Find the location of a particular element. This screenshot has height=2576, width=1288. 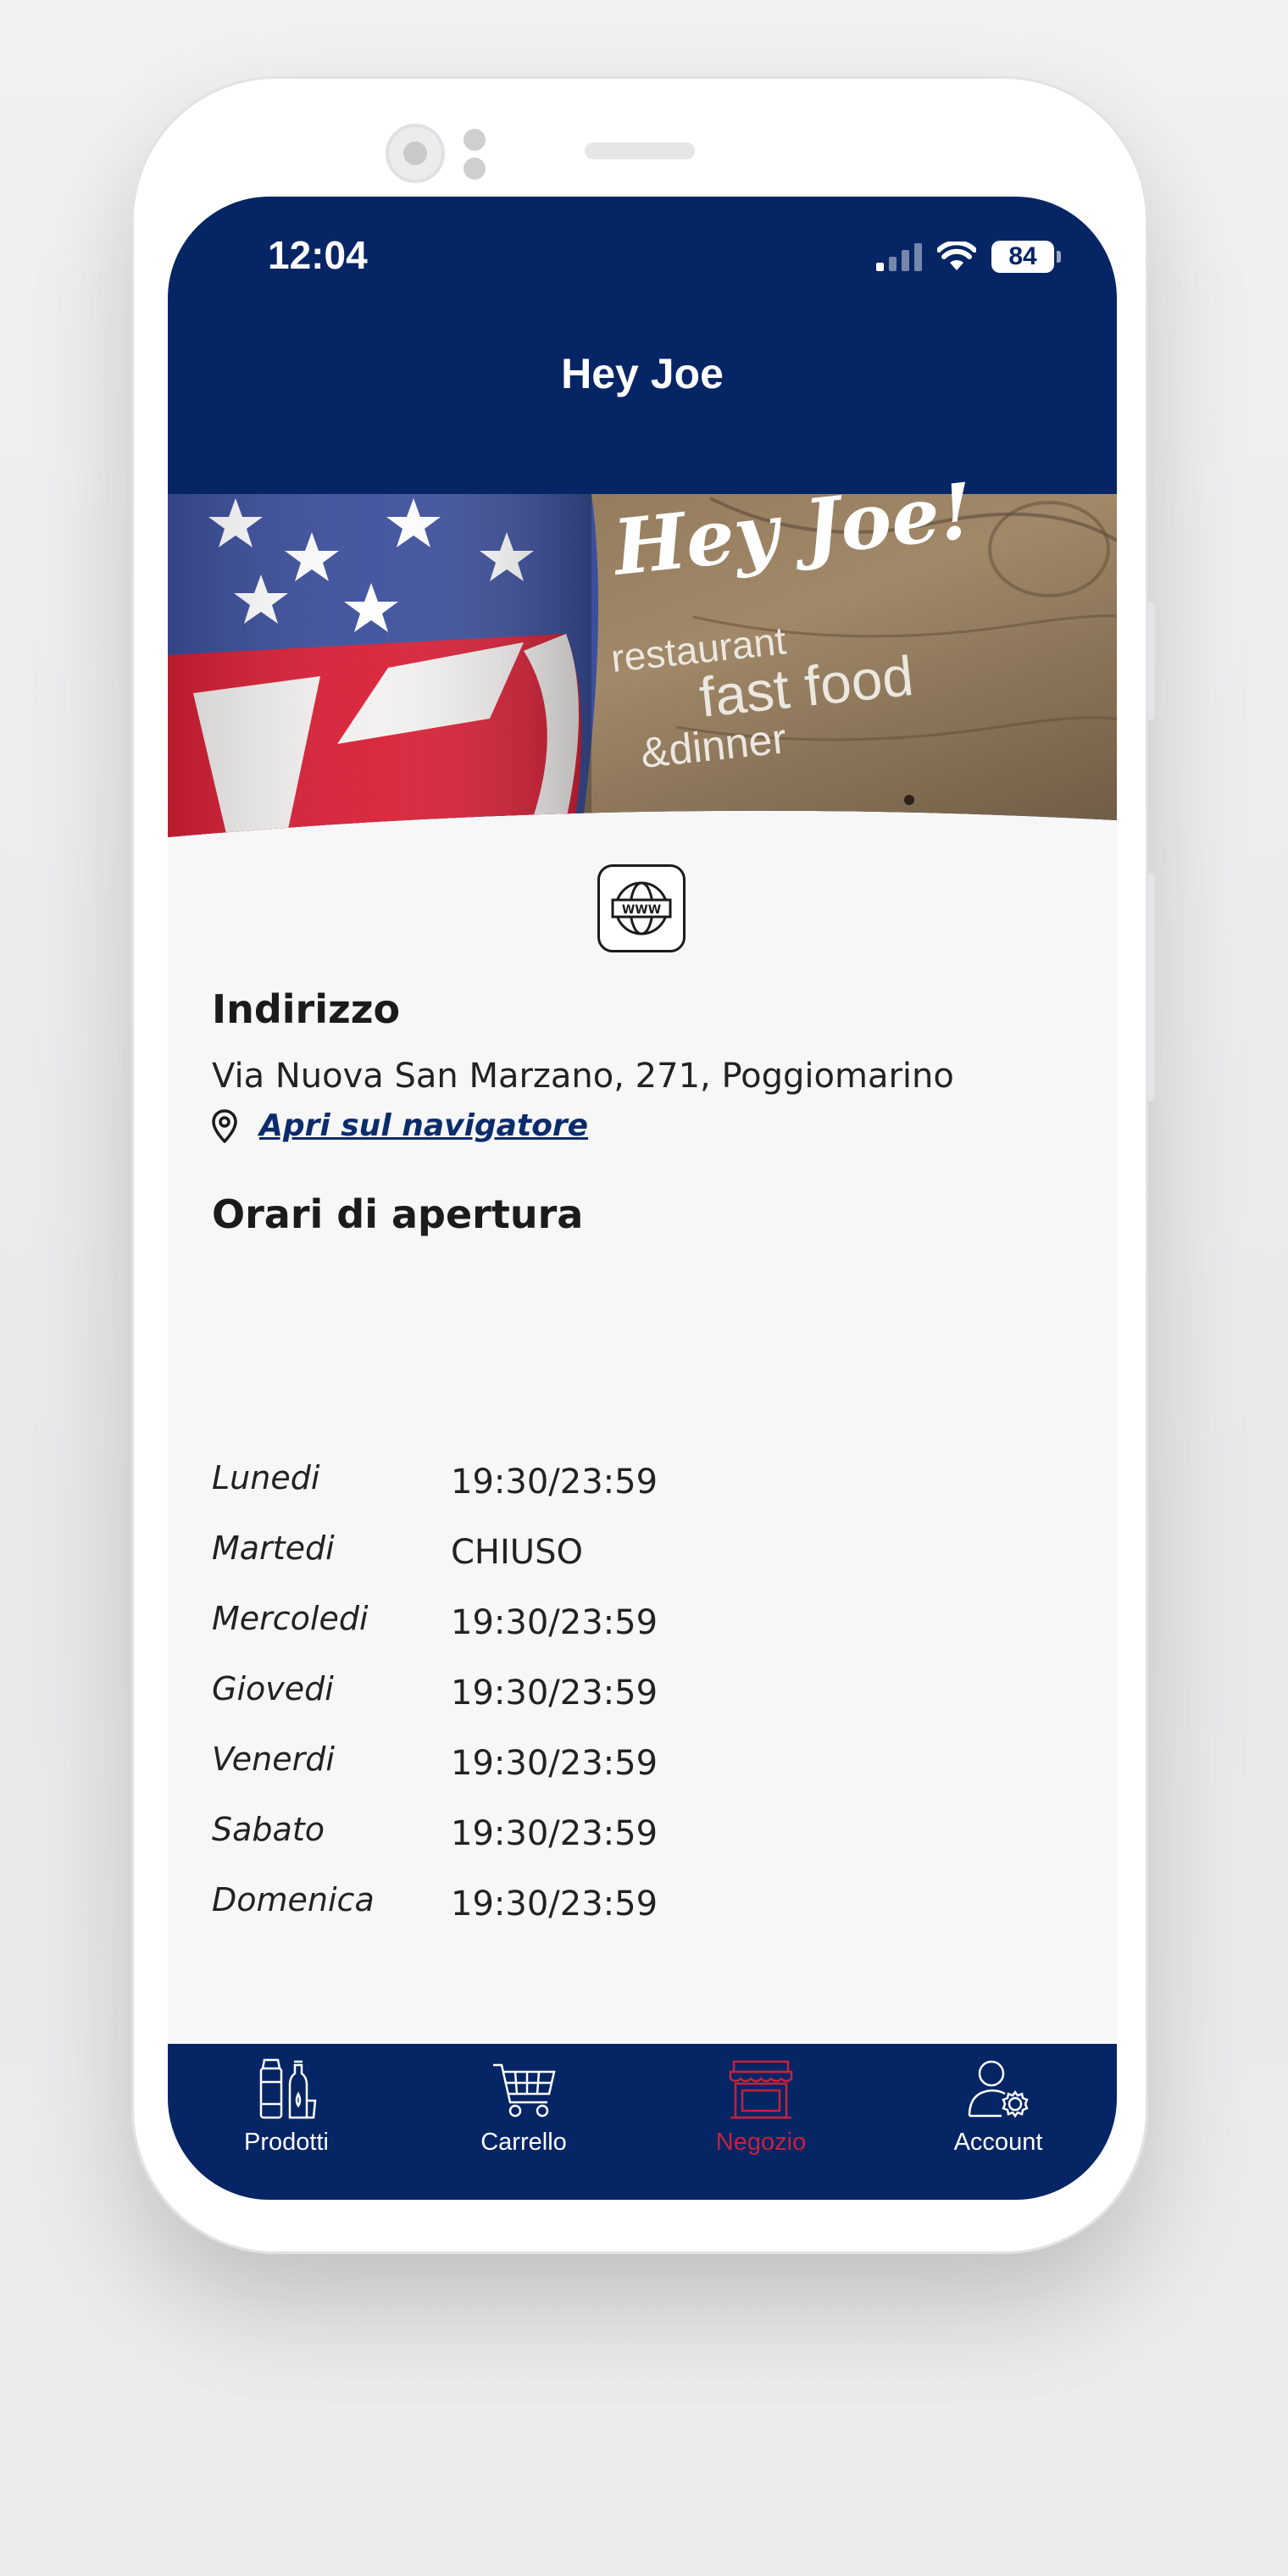

store-banner-image: Hey Joe! restaurant fast food &dinner is located at coordinates (642, 646).